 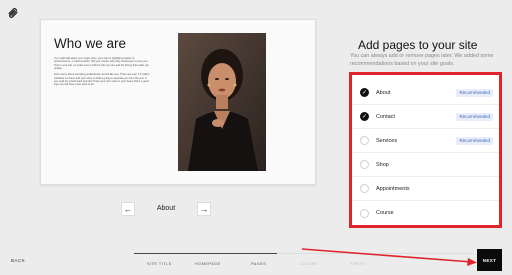 What do you see at coordinates (393, 188) in the screenshot?
I see `page-option-label: Appointments` at bounding box center [393, 188].